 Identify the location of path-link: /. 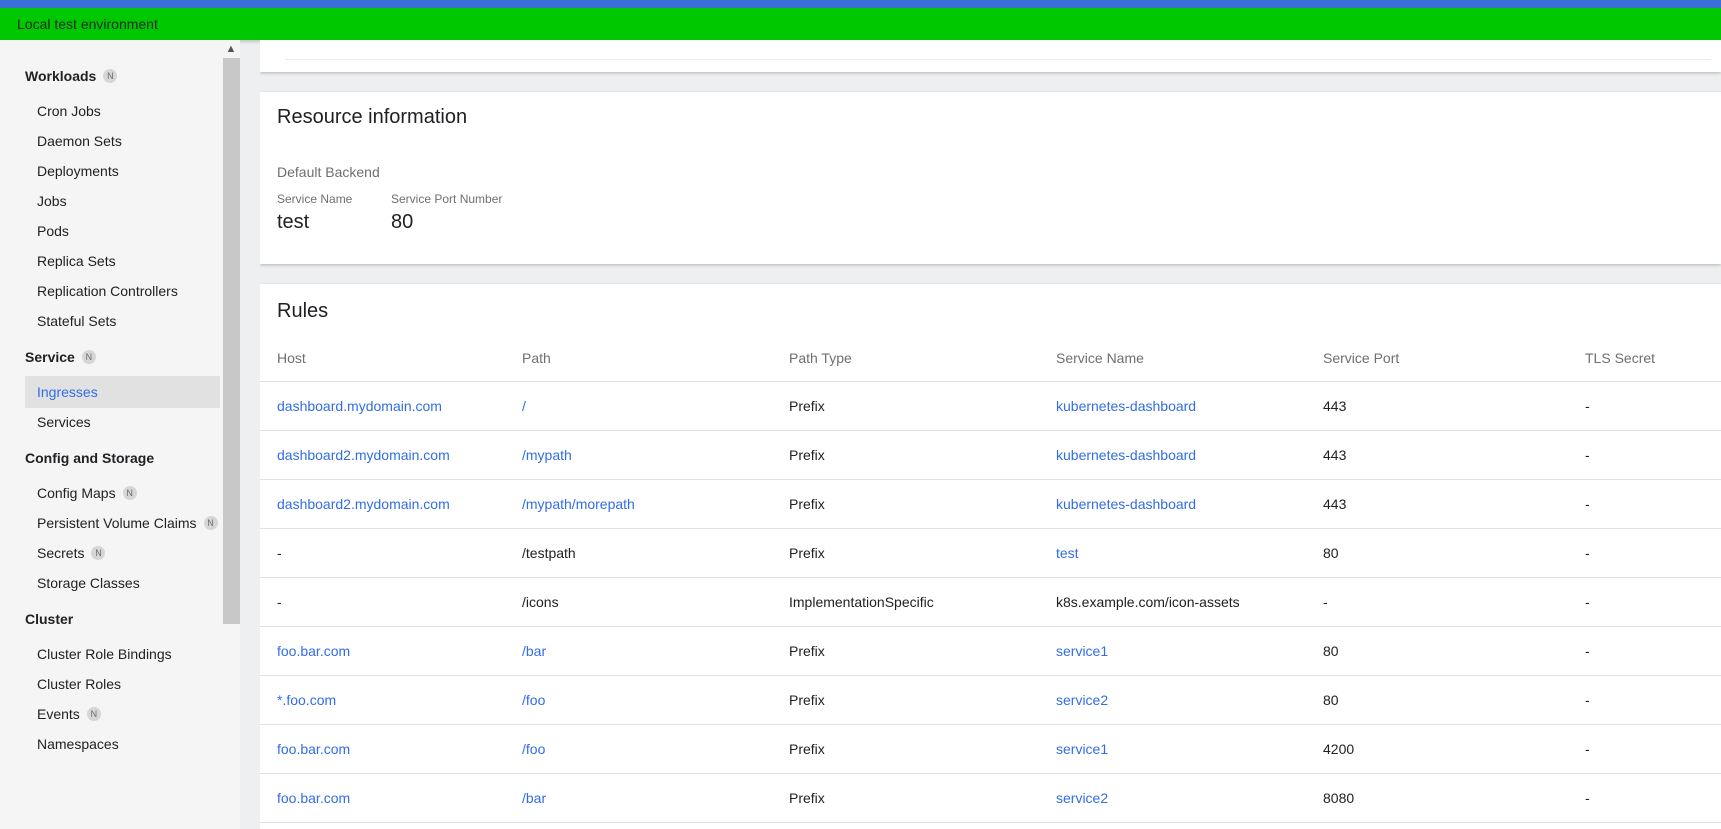
(524, 406).